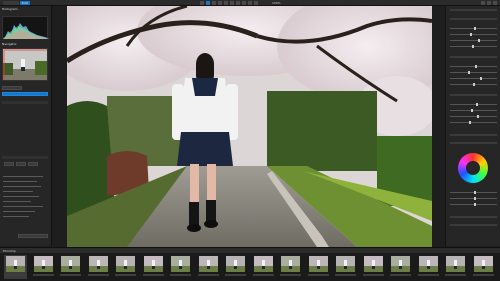  I want to click on zoom-level: 100%, so click(276, 3).